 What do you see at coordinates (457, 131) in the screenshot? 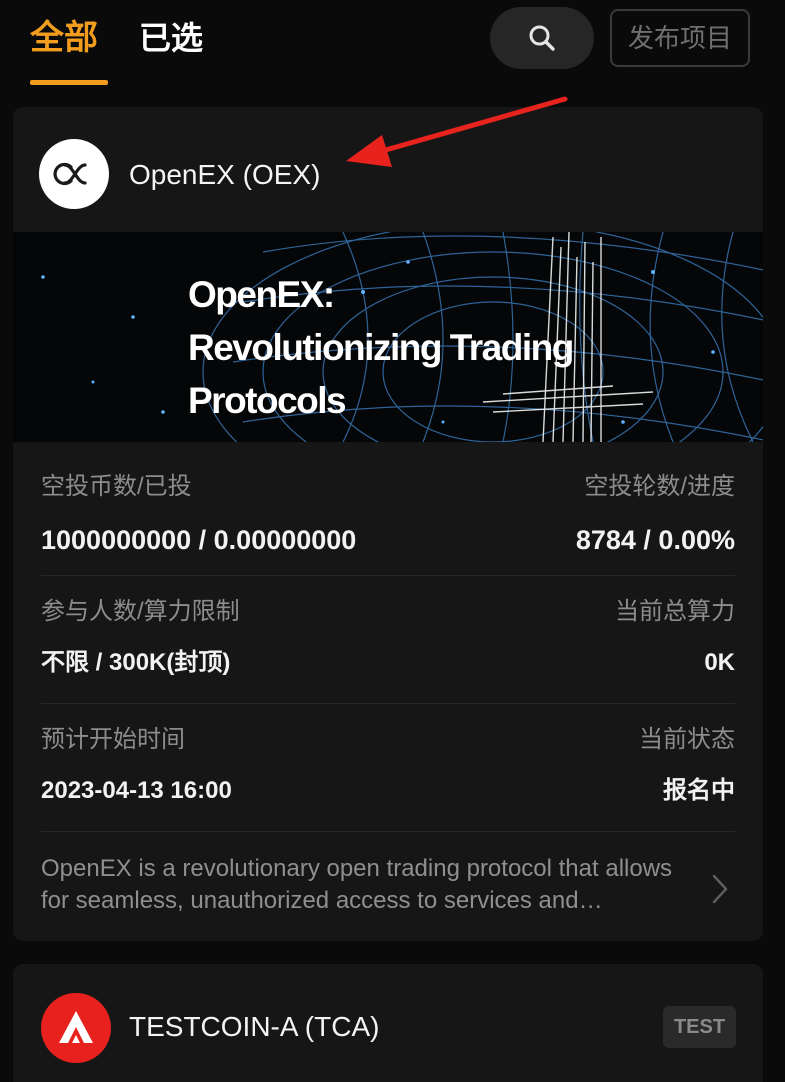
I see `annotation-arrow-icon` at bounding box center [457, 131].